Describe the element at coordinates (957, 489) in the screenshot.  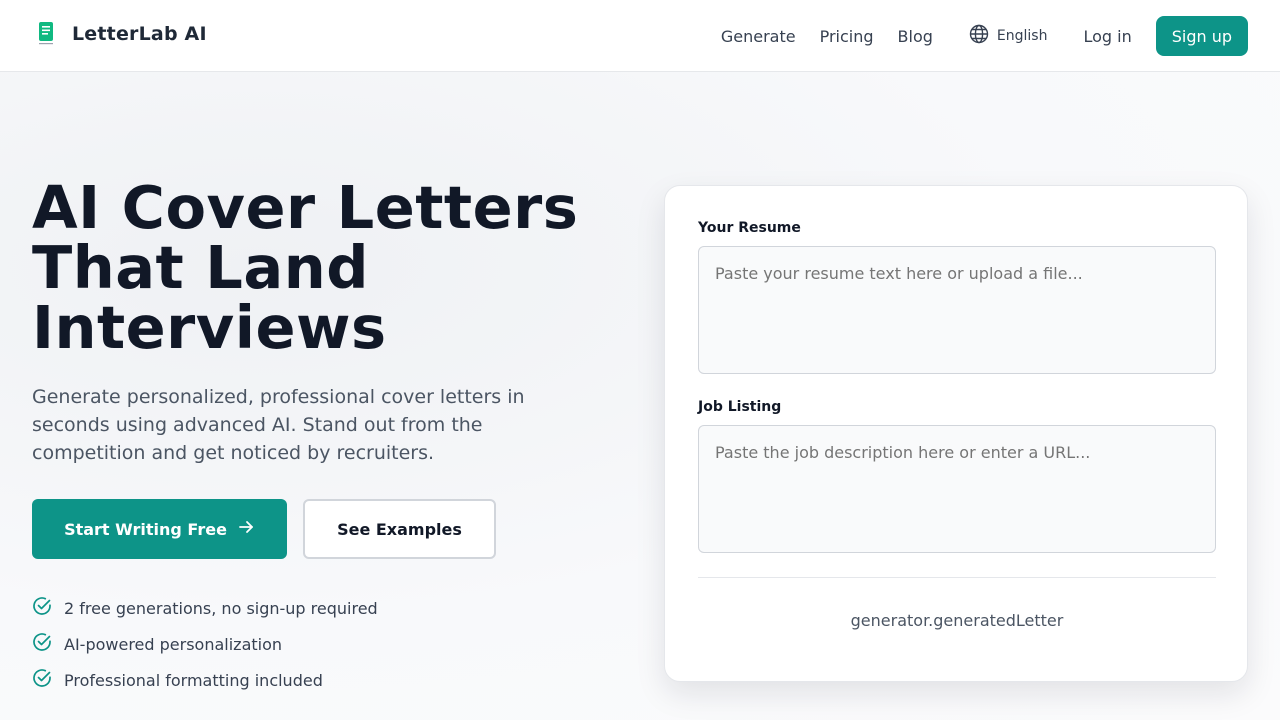
I see `job-listing-input` at that location.